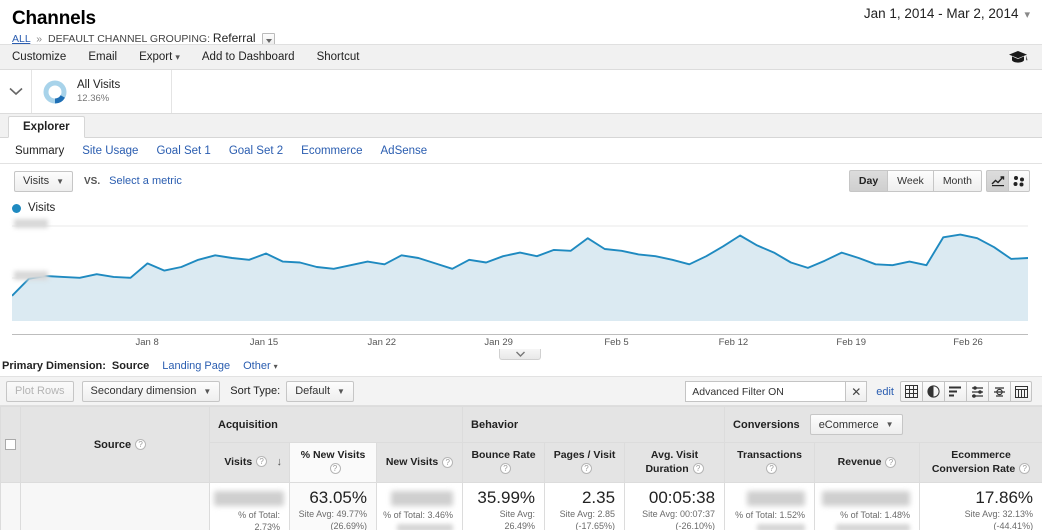  I want to click on sort-type-selector: Default ▼, so click(320, 391).